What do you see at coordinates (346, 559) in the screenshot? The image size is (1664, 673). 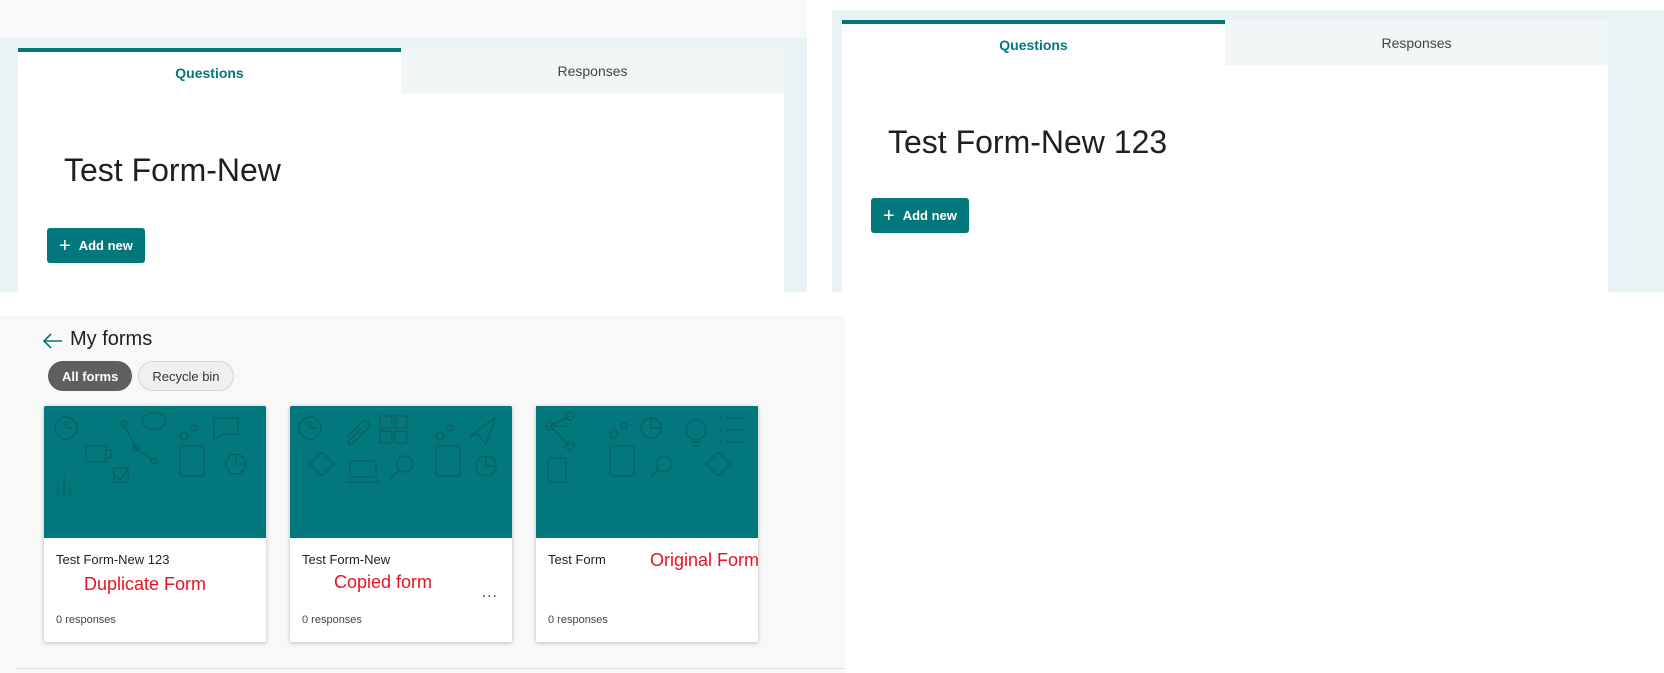 I see `form-name: Test Form-New` at bounding box center [346, 559].